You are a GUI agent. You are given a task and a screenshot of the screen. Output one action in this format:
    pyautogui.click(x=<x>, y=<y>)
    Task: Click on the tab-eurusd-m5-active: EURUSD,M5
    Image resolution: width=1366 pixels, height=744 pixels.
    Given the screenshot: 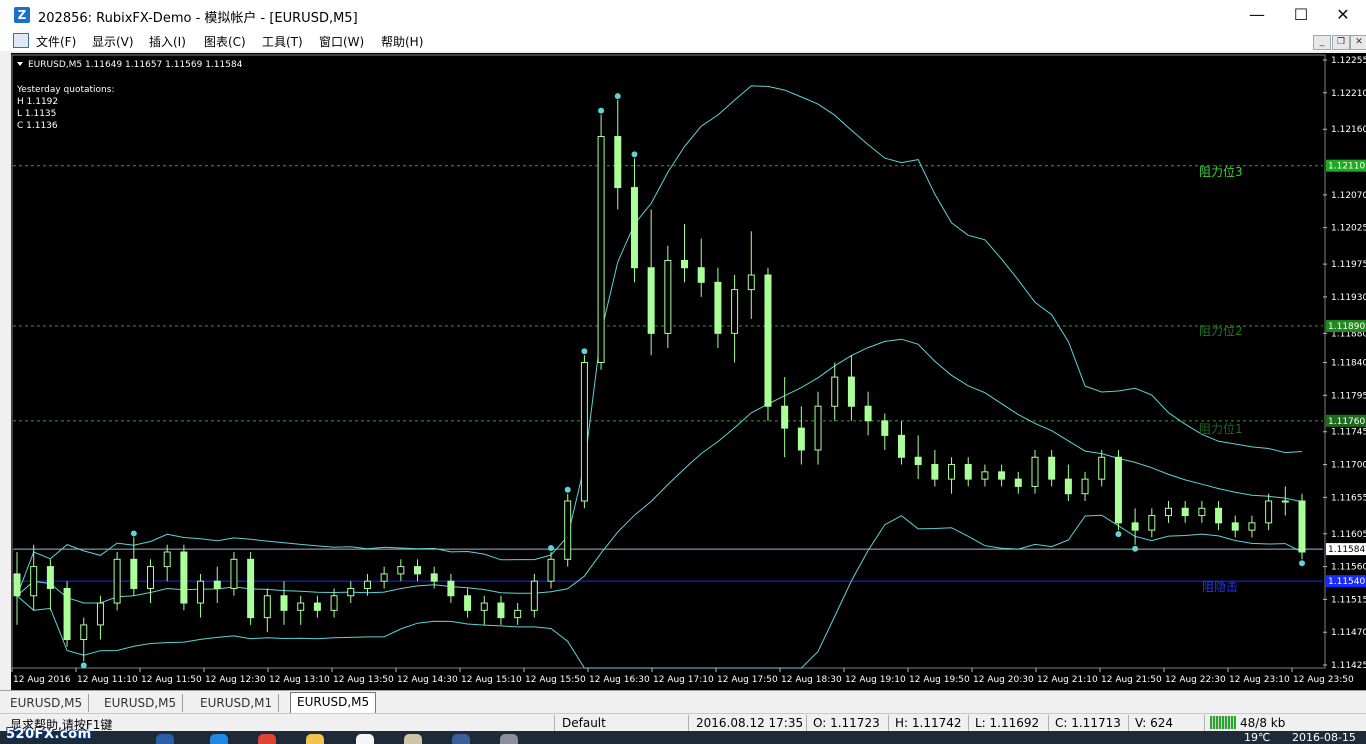 What is the action you would take?
    pyautogui.click(x=333, y=702)
    